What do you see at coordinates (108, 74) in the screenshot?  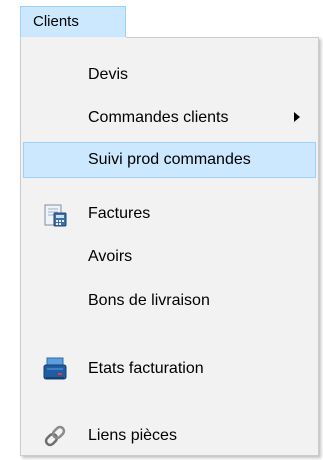 I see `menu-item-label: Devis` at bounding box center [108, 74].